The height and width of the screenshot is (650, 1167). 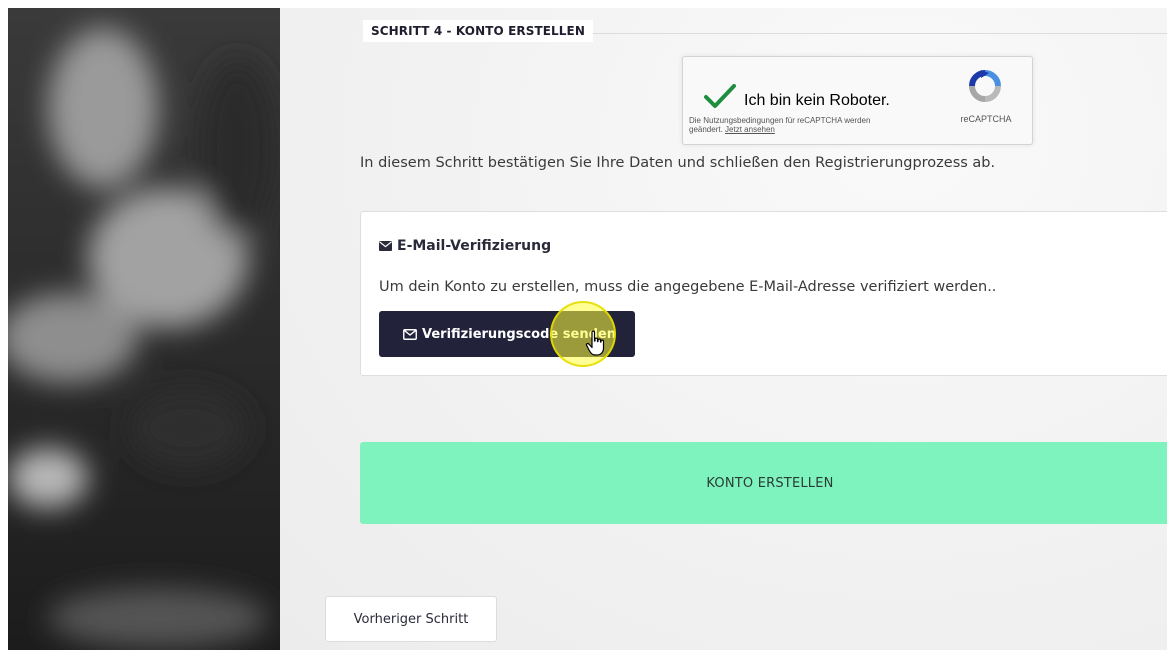 I want to click on recaptcha-logo-icon, so click(x=985, y=86).